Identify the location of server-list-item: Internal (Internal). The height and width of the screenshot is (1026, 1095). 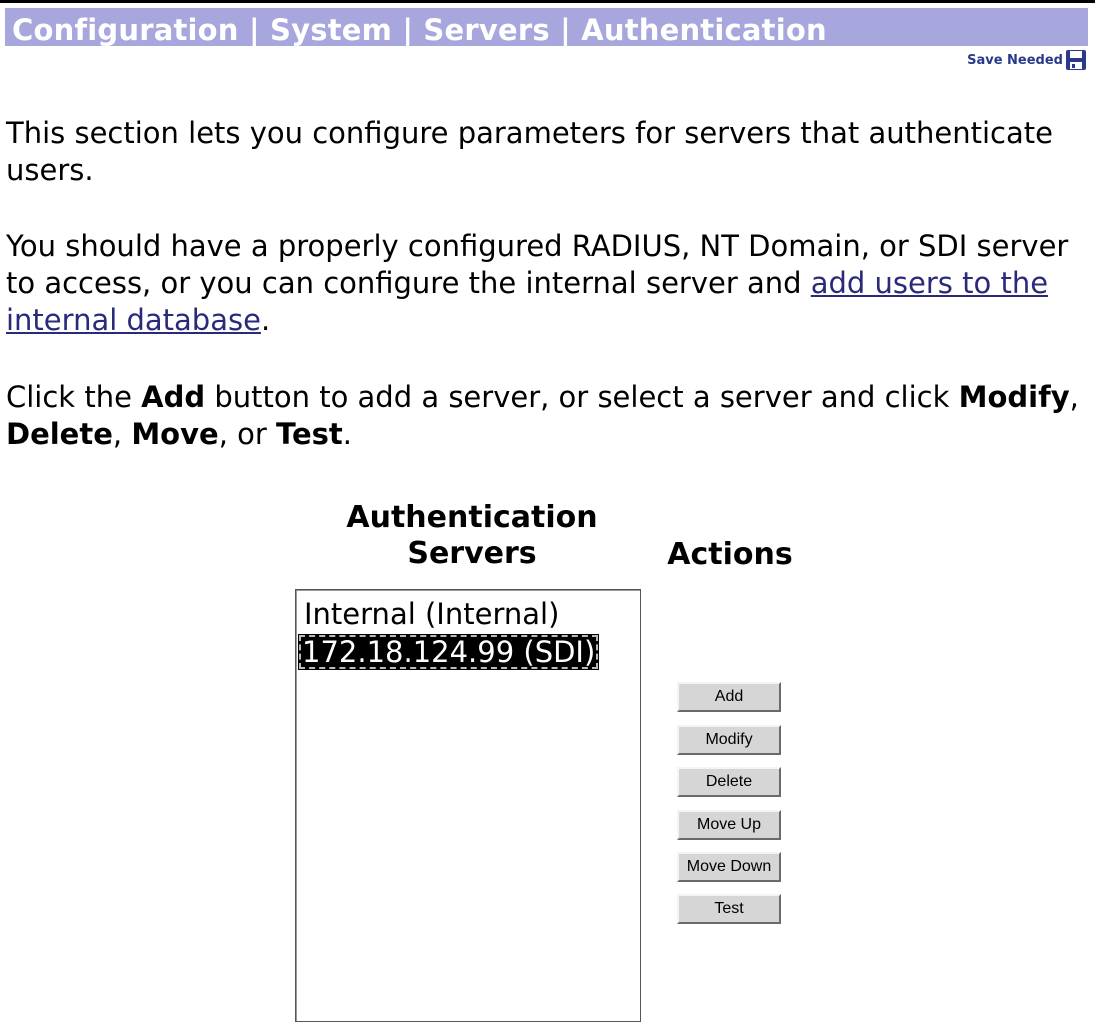
(431, 614).